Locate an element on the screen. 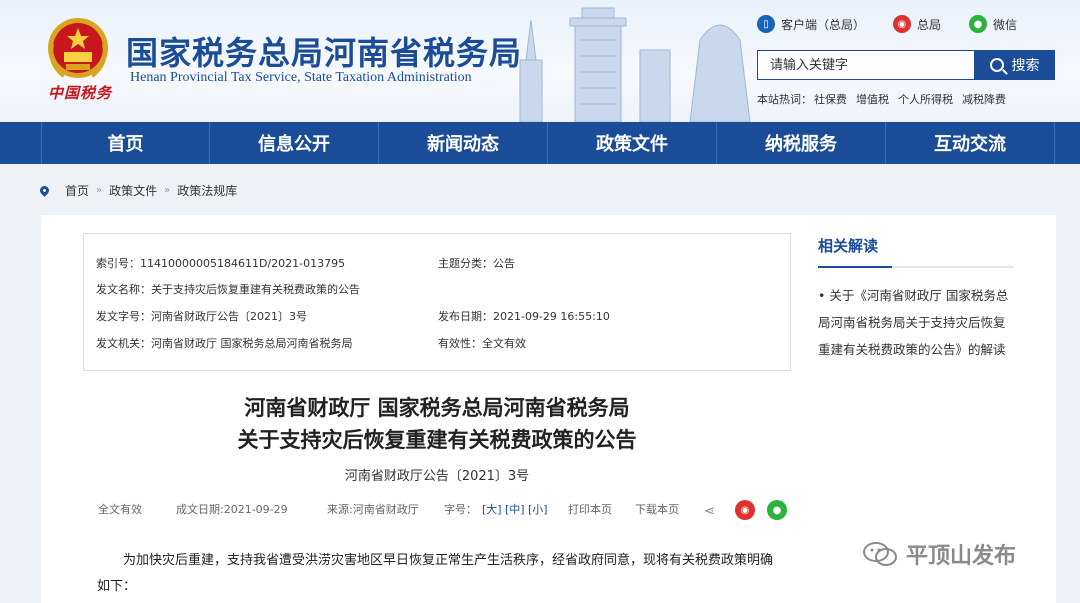  tool-date: 成文日期:2021-09-29 is located at coordinates (232, 509).